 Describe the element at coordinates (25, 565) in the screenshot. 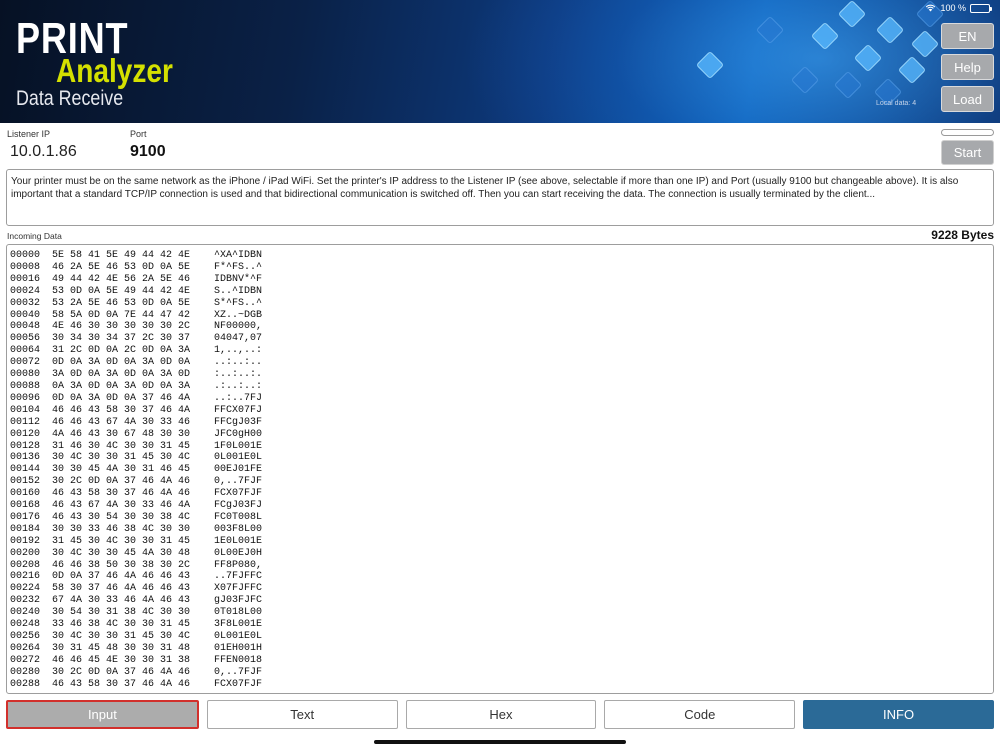

I see `hex-offset: 00208` at that location.